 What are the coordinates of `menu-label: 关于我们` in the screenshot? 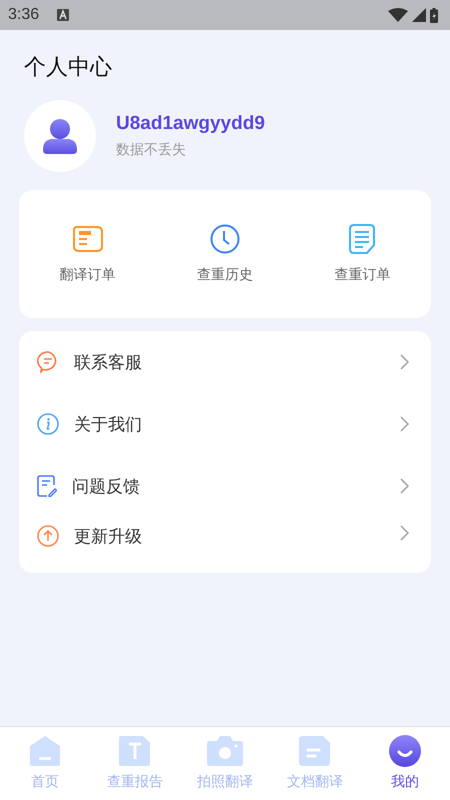 It's located at (108, 425).